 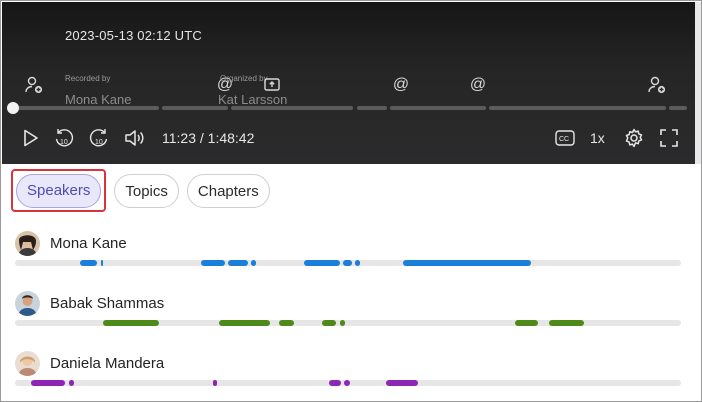 What do you see at coordinates (107, 303) in the screenshot?
I see `speaker-name: Babak Shammas` at bounding box center [107, 303].